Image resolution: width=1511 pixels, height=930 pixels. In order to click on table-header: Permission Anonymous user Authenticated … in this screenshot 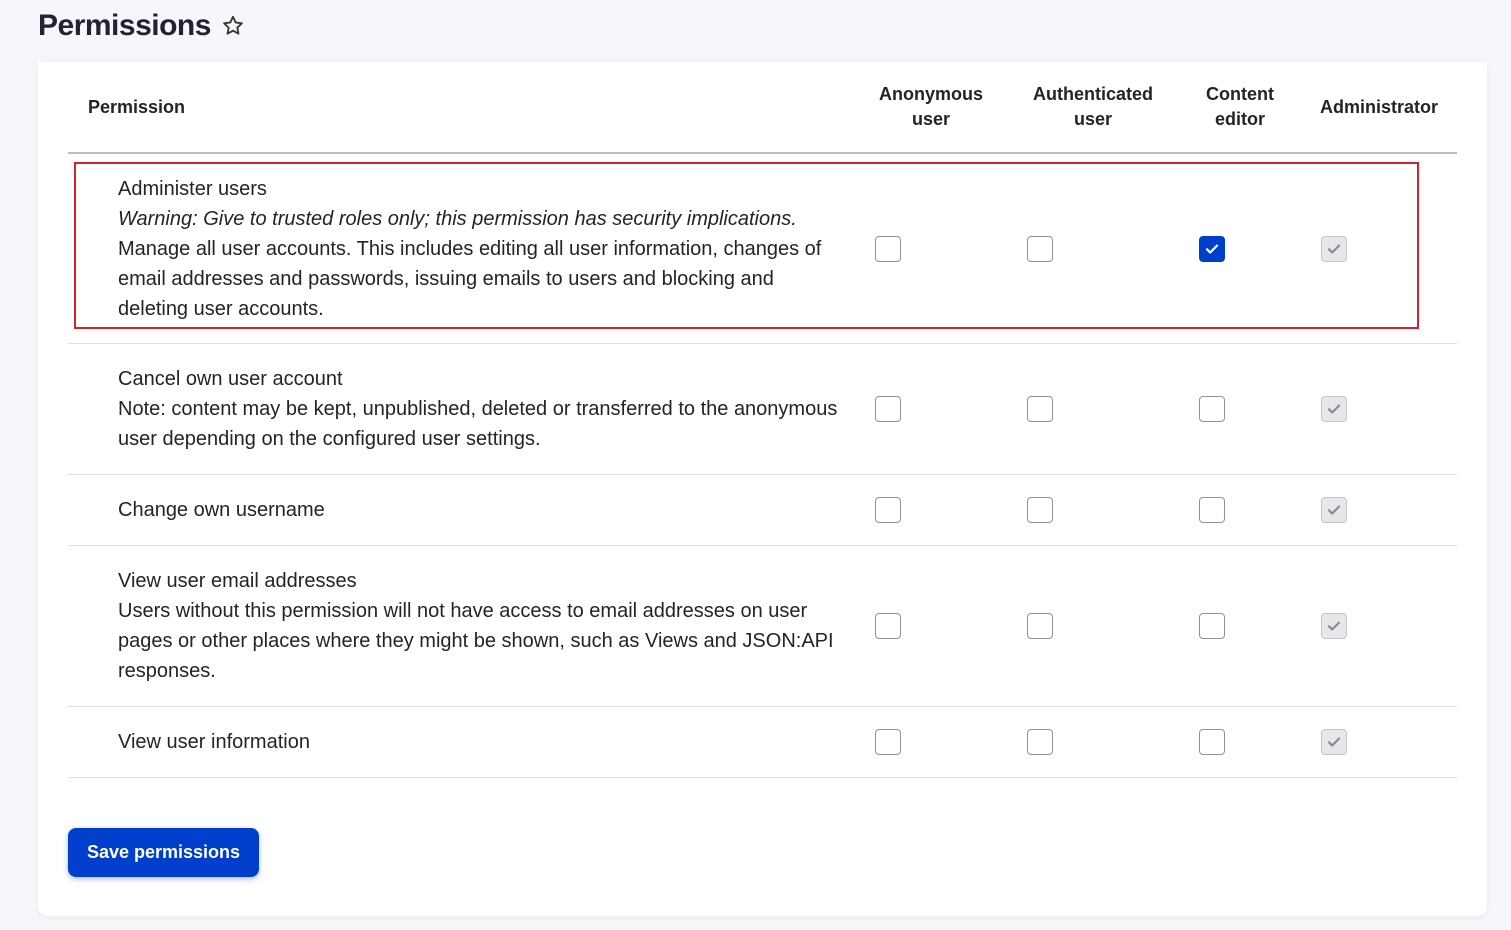, I will do `click(762, 108)`.